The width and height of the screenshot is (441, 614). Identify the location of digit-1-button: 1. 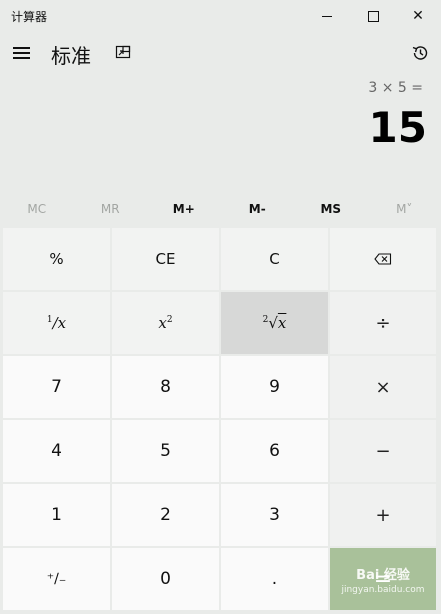
(56, 515).